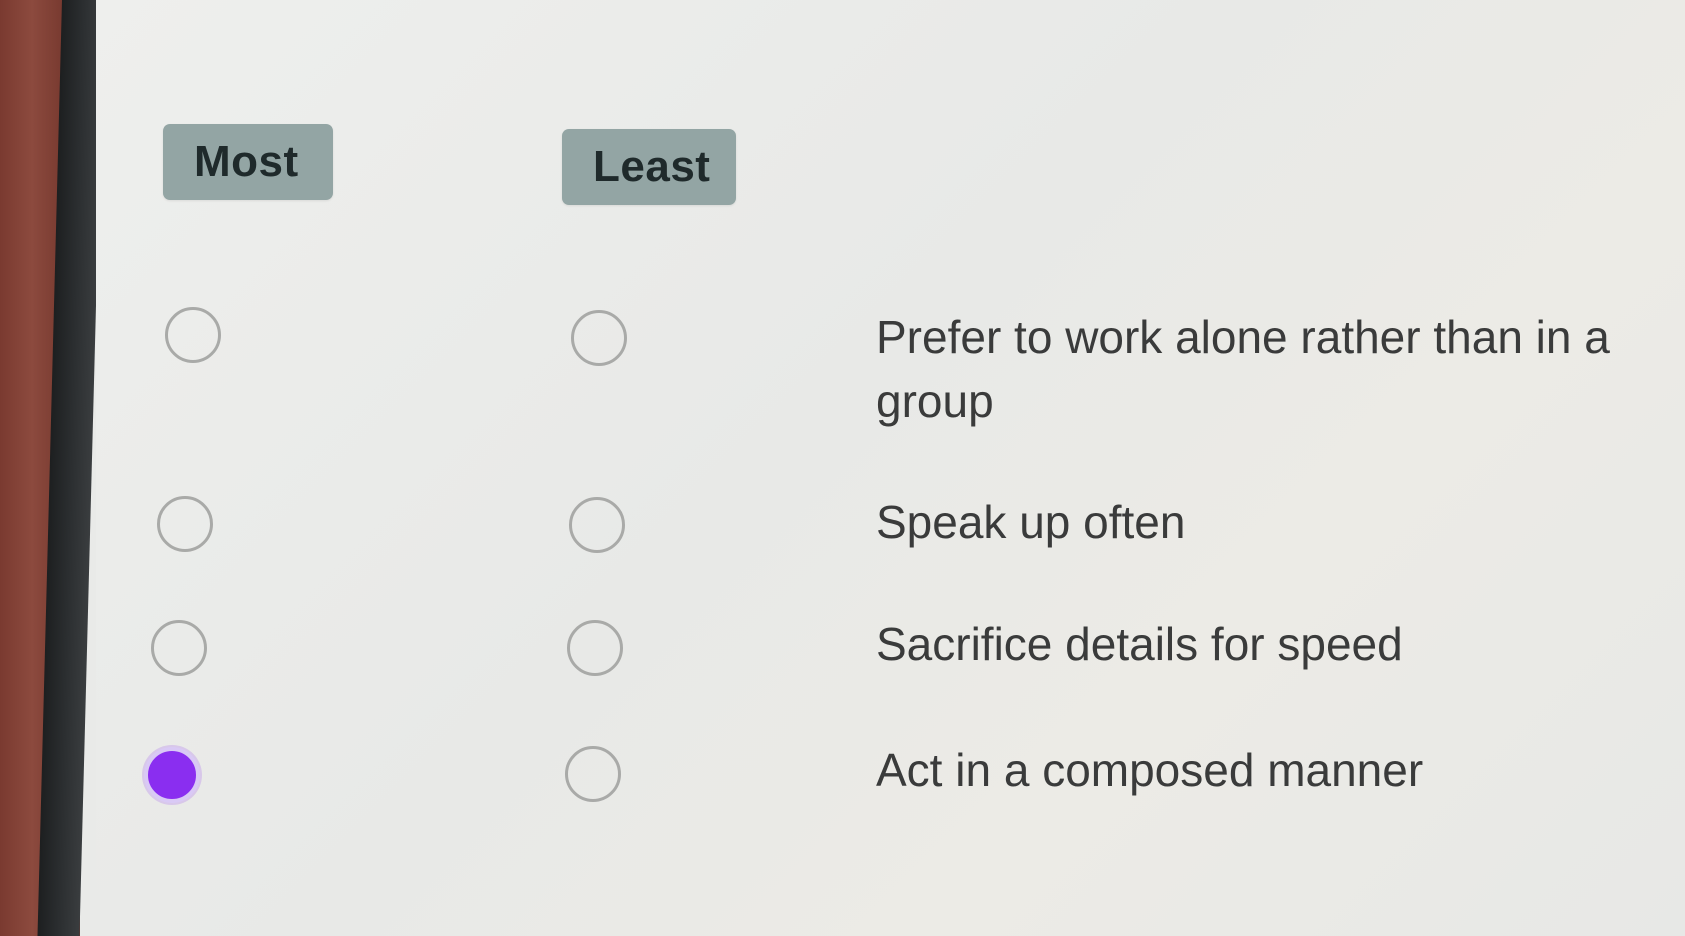 This screenshot has height=936, width=1685. What do you see at coordinates (1139, 644) in the screenshot?
I see `statement-label: Sacrifice details for speed` at bounding box center [1139, 644].